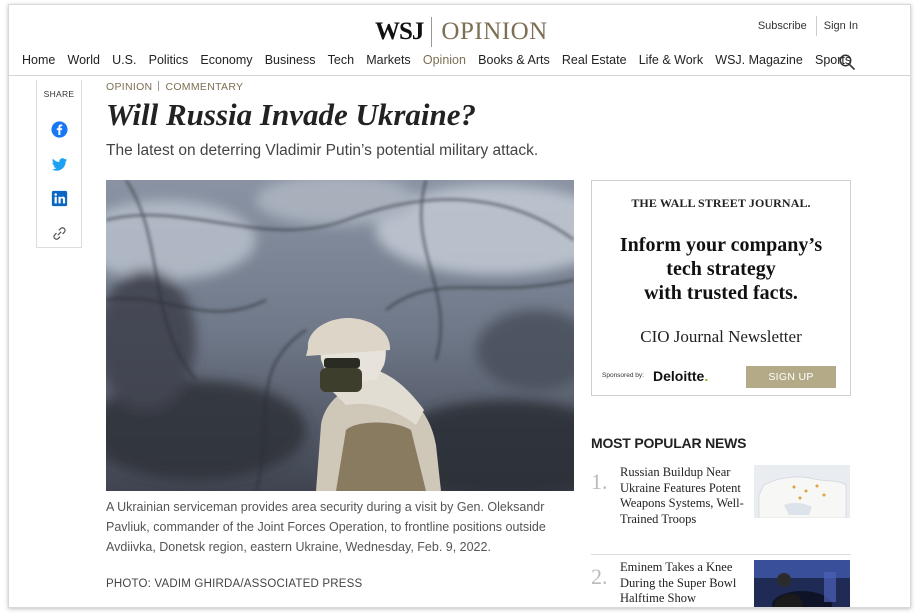  What do you see at coordinates (38, 60) in the screenshot?
I see `nav-item-home: Home` at bounding box center [38, 60].